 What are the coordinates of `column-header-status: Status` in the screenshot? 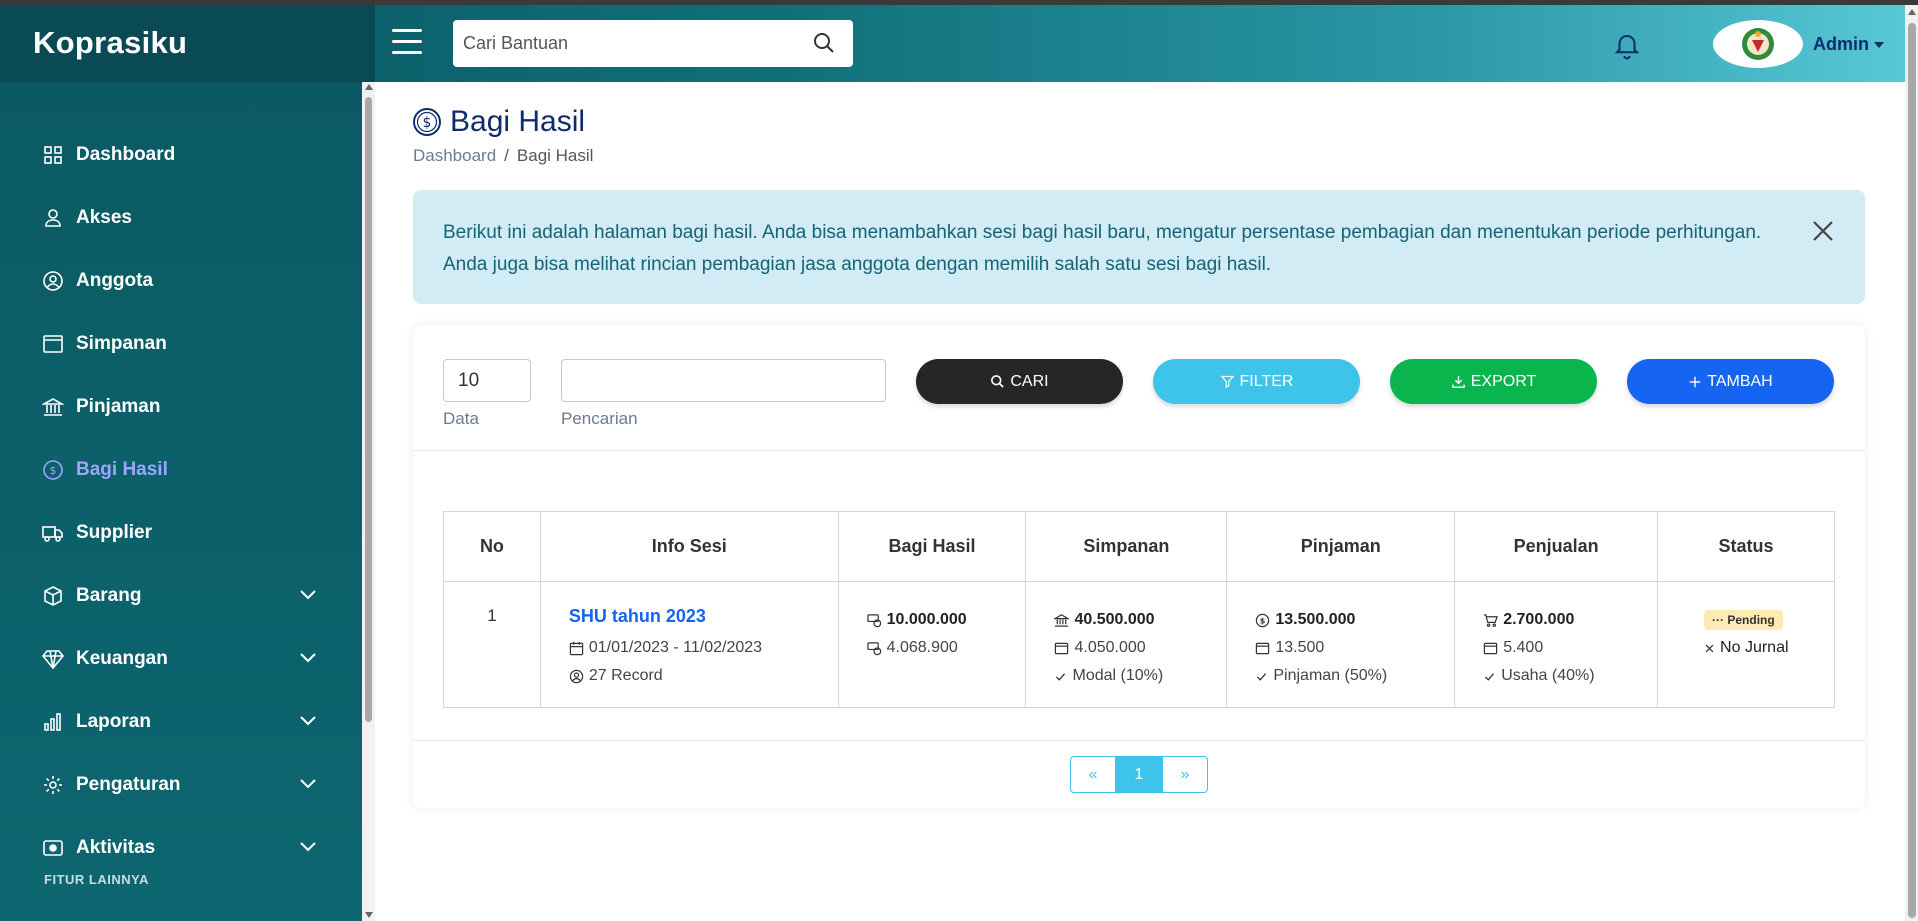 It's located at (1746, 546).